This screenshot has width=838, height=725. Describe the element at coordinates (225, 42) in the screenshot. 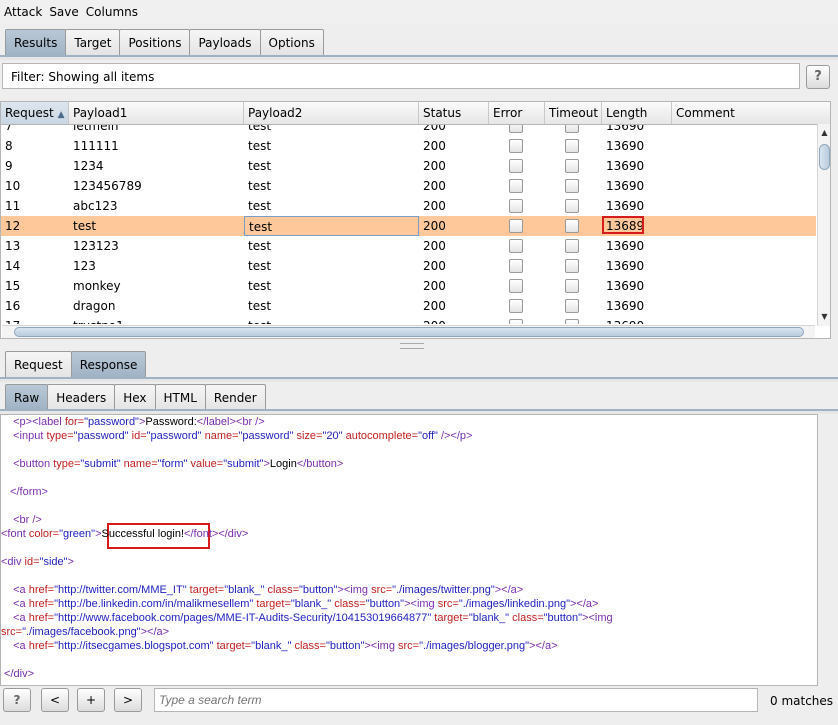

I see `tab-payloads: Payloads` at that location.